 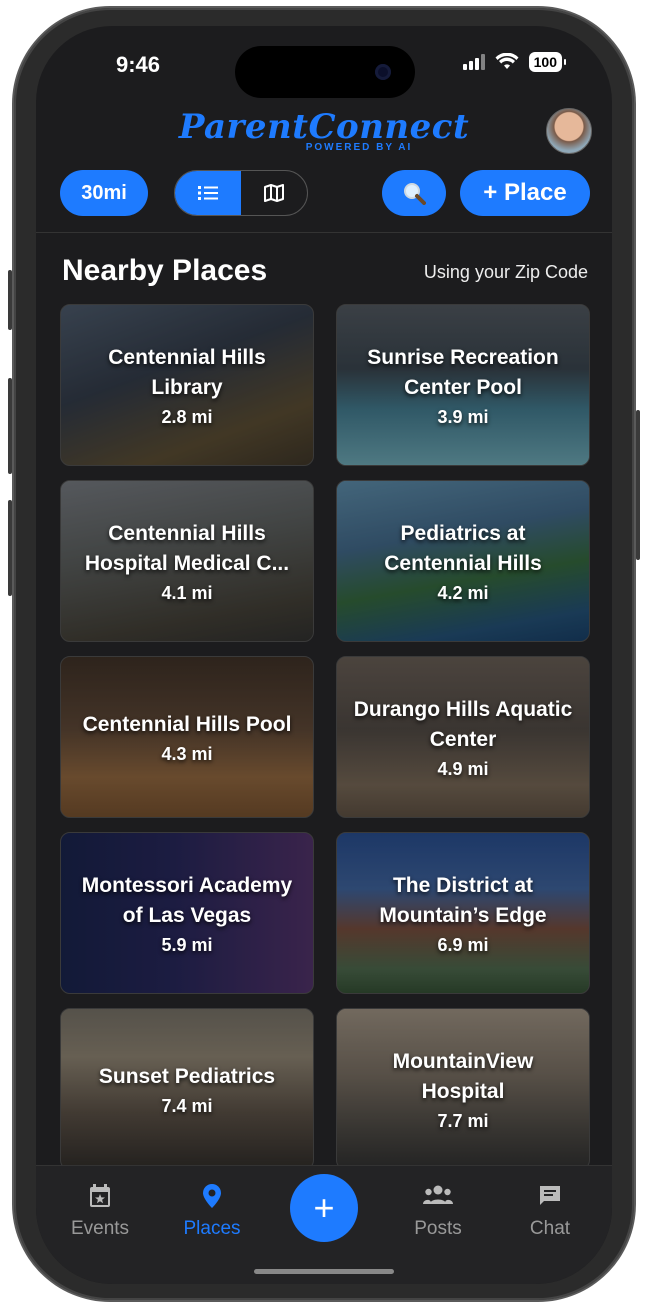 What do you see at coordinates (463, 768) in the screenshot?
I see `place-distance: 4.9 mi` at bounding box center [463, 768].